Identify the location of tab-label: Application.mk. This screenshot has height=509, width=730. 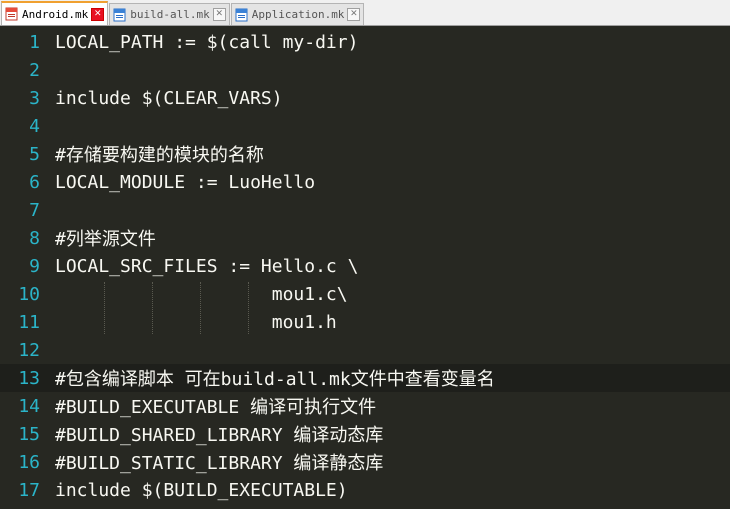
(298, 14).